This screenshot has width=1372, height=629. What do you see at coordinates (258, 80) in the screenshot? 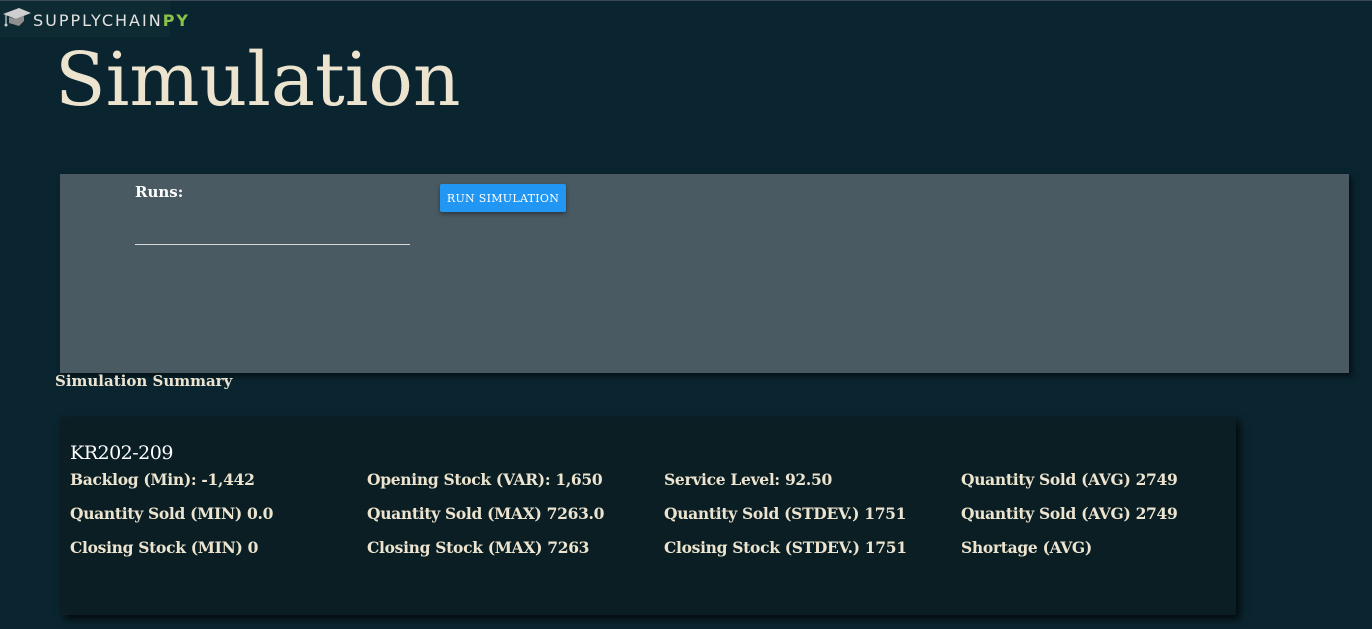
I see `page-title: Simulation` at bounding box center [258, 80].